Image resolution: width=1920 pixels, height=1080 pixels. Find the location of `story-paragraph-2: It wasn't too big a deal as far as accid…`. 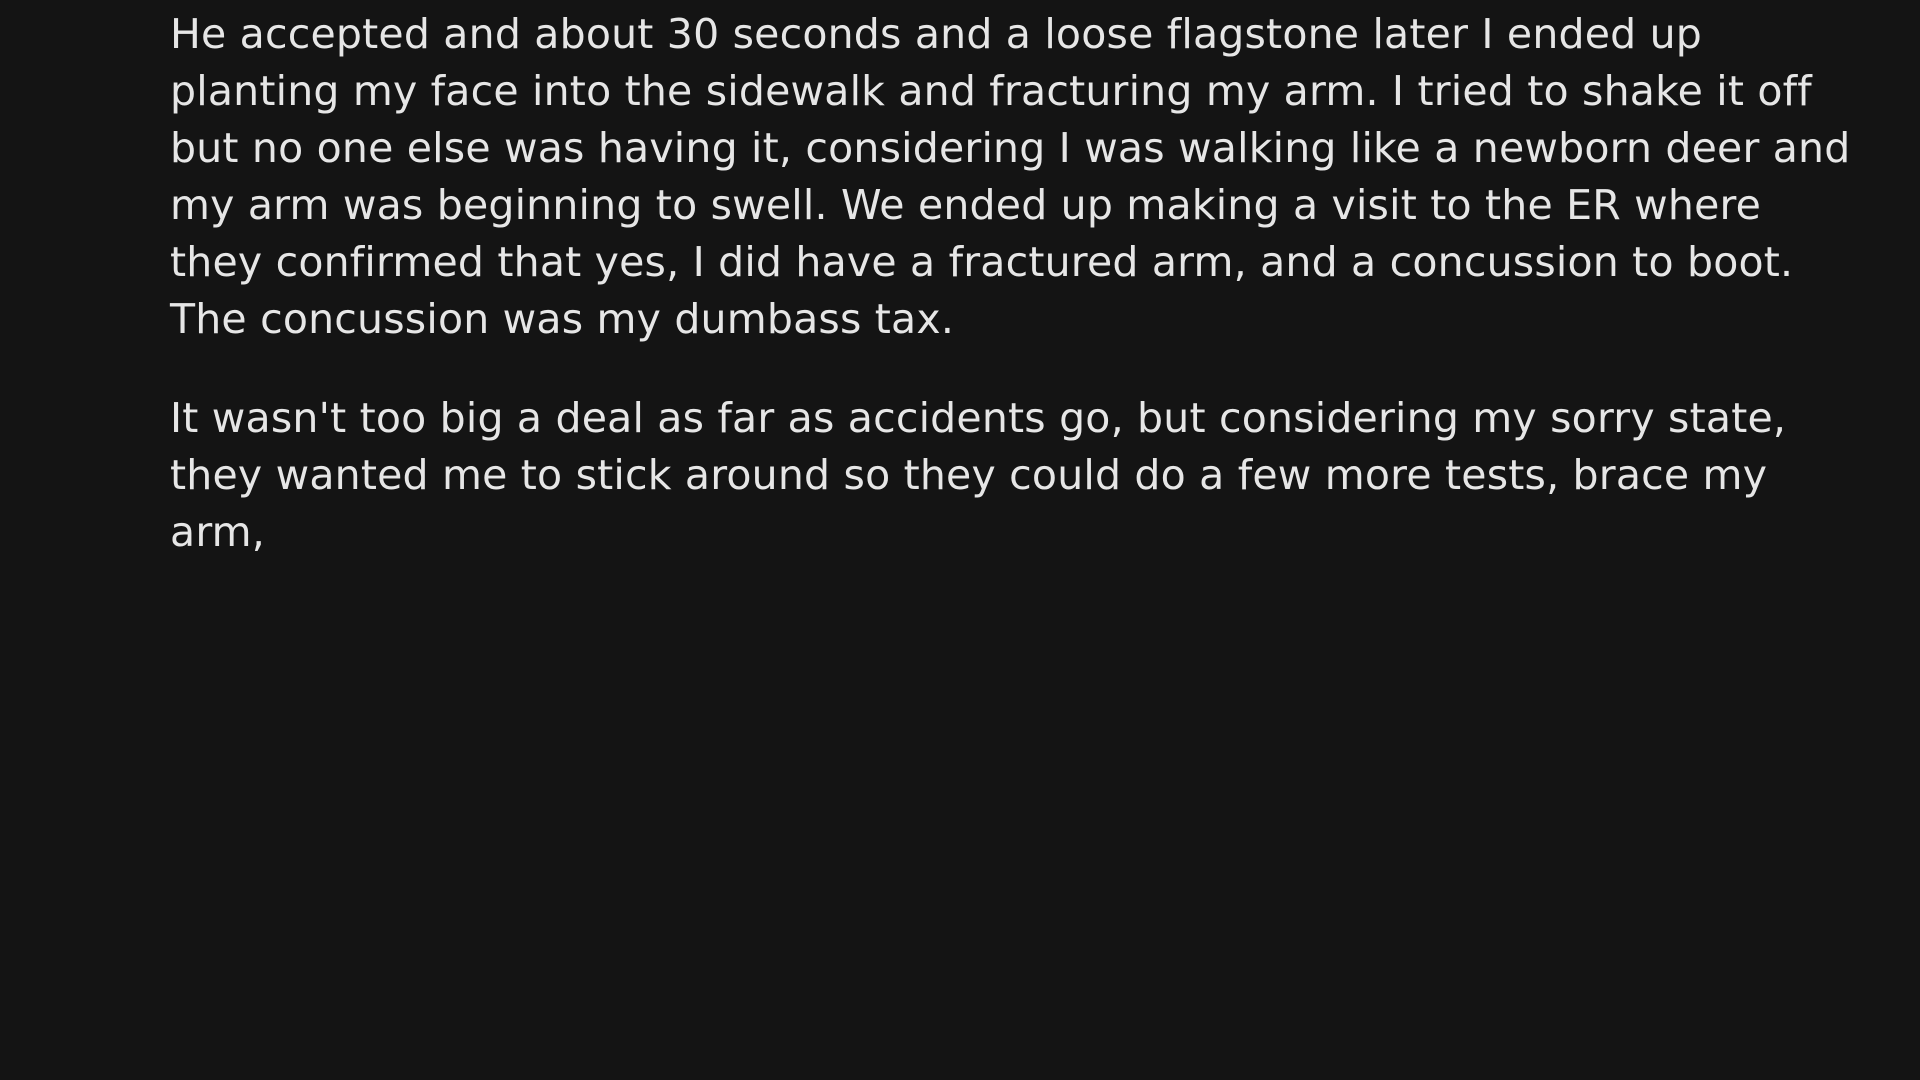

story-paragraph-2: It wasn't too big a deal as far as accid… is located at coordinates (978, 475).